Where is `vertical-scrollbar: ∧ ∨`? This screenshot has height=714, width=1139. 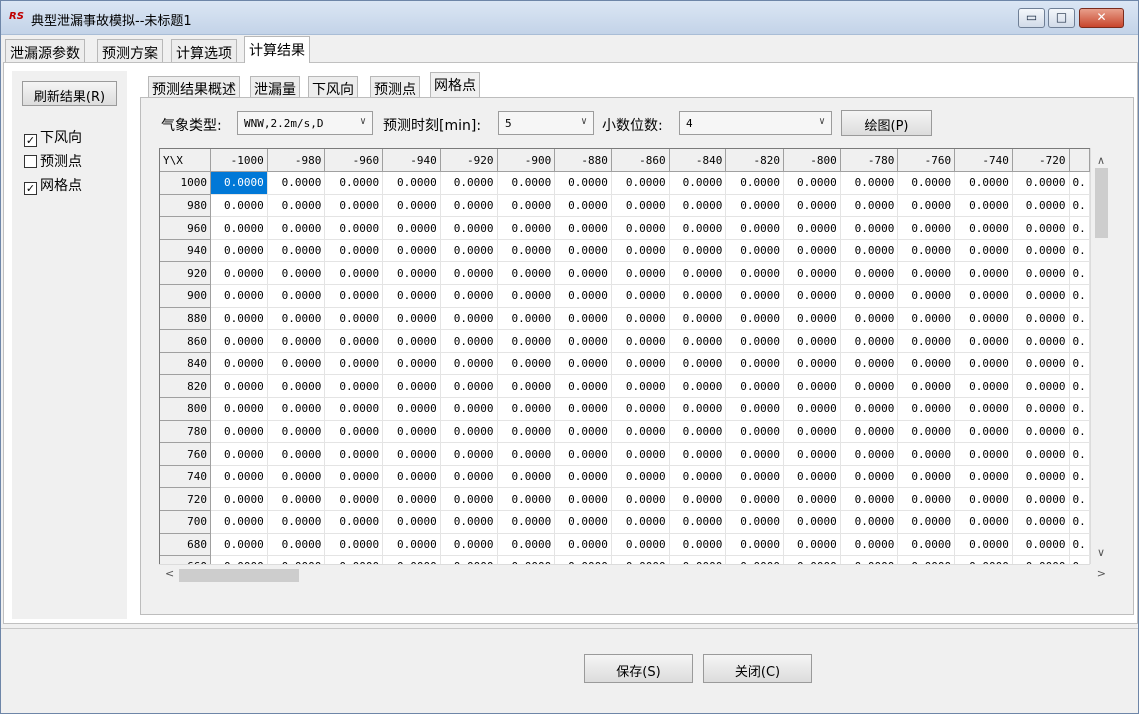
vertical-scrollbar: ∧ ∨ is located at coordinates (1100, 356).